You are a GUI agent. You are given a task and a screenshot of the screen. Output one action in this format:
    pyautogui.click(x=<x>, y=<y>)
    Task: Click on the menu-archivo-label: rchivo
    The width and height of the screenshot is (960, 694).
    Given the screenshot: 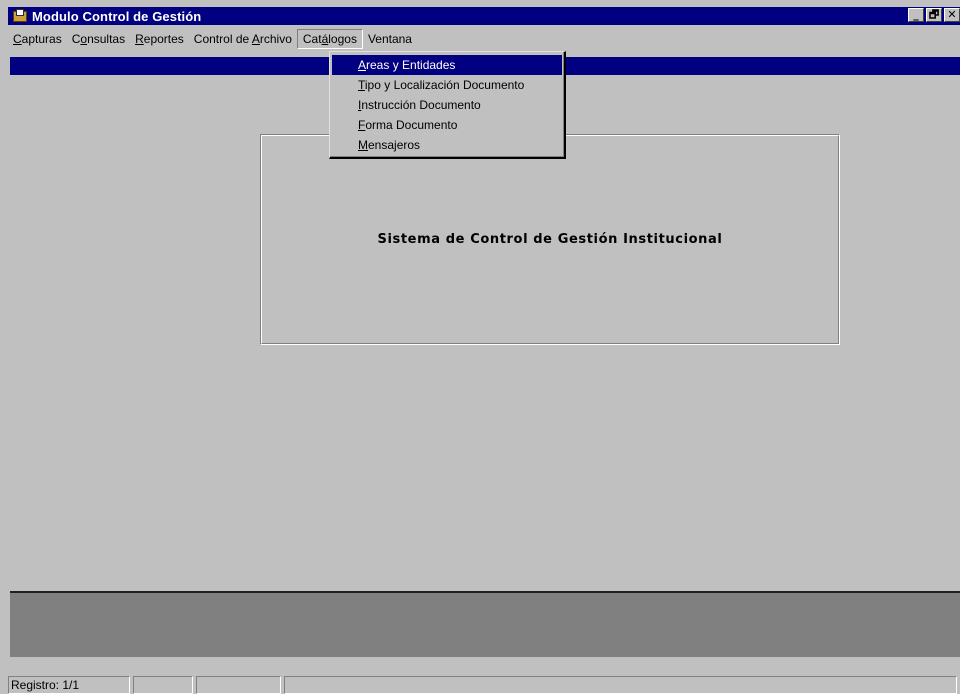 What is the action you would take?
    pyautogui.click(x=275, y=39)
    